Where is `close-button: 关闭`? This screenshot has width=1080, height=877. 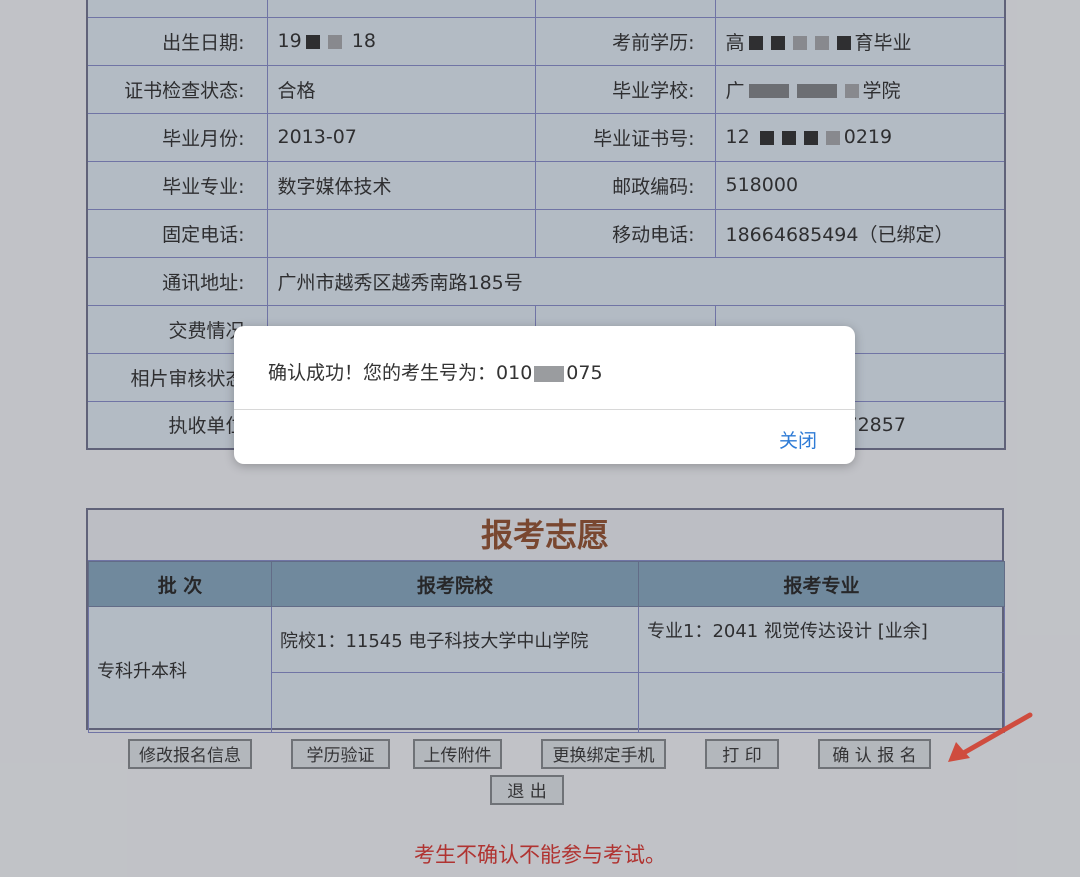 close-button: 关闭 is located at coordinates (798, 439).